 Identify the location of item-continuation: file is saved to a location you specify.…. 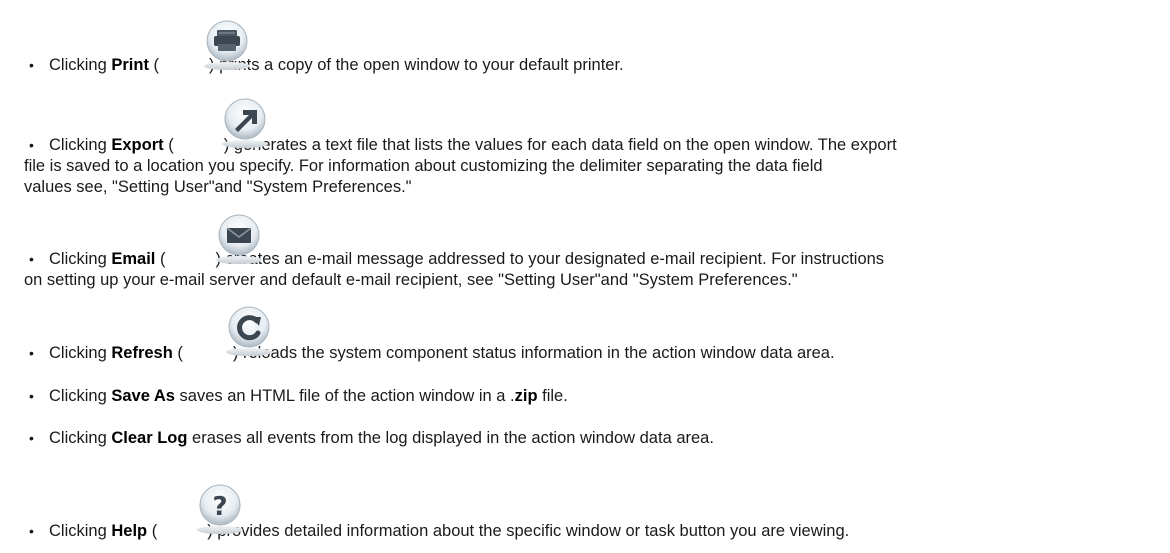
(423, 166).